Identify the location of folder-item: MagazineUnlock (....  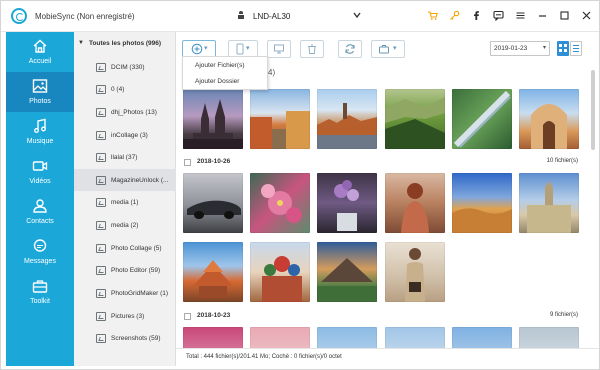
(125, 180).